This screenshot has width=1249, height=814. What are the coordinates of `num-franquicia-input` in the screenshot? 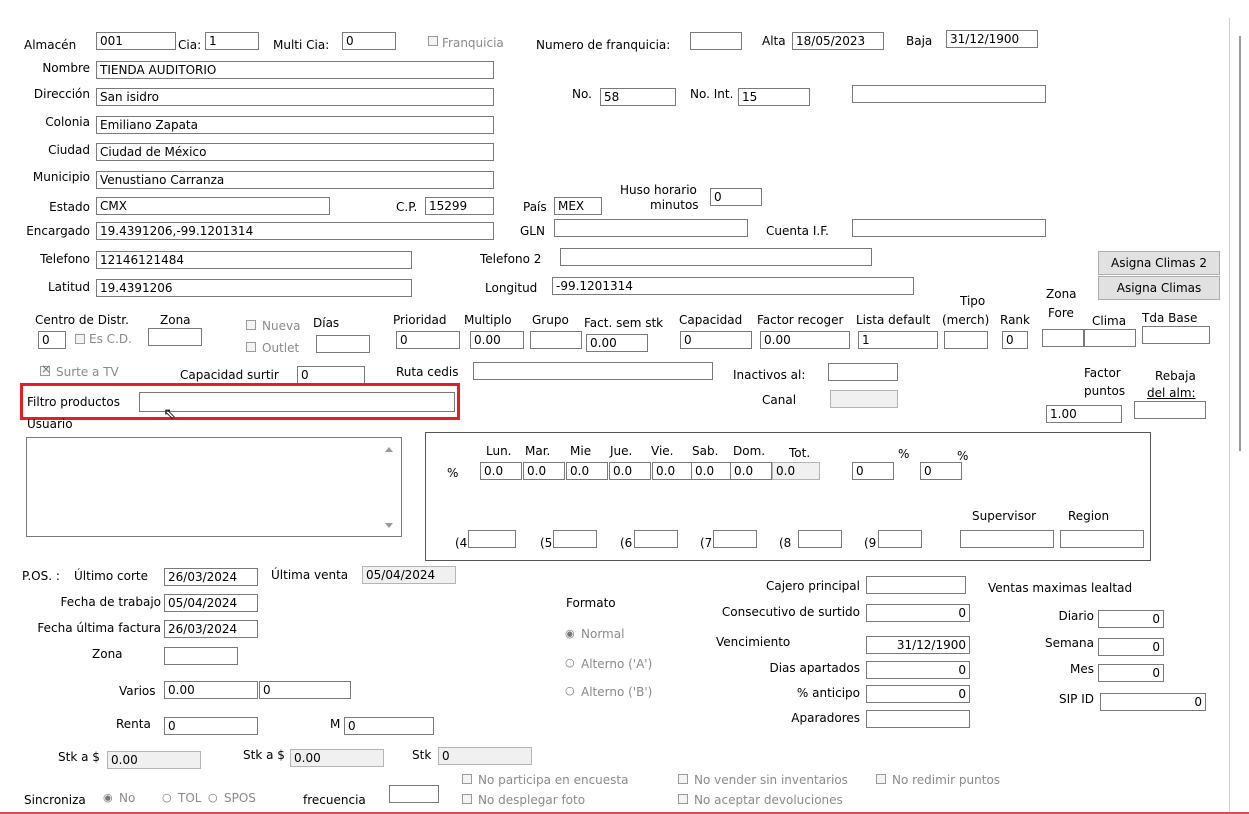 It's located at (716, 41).